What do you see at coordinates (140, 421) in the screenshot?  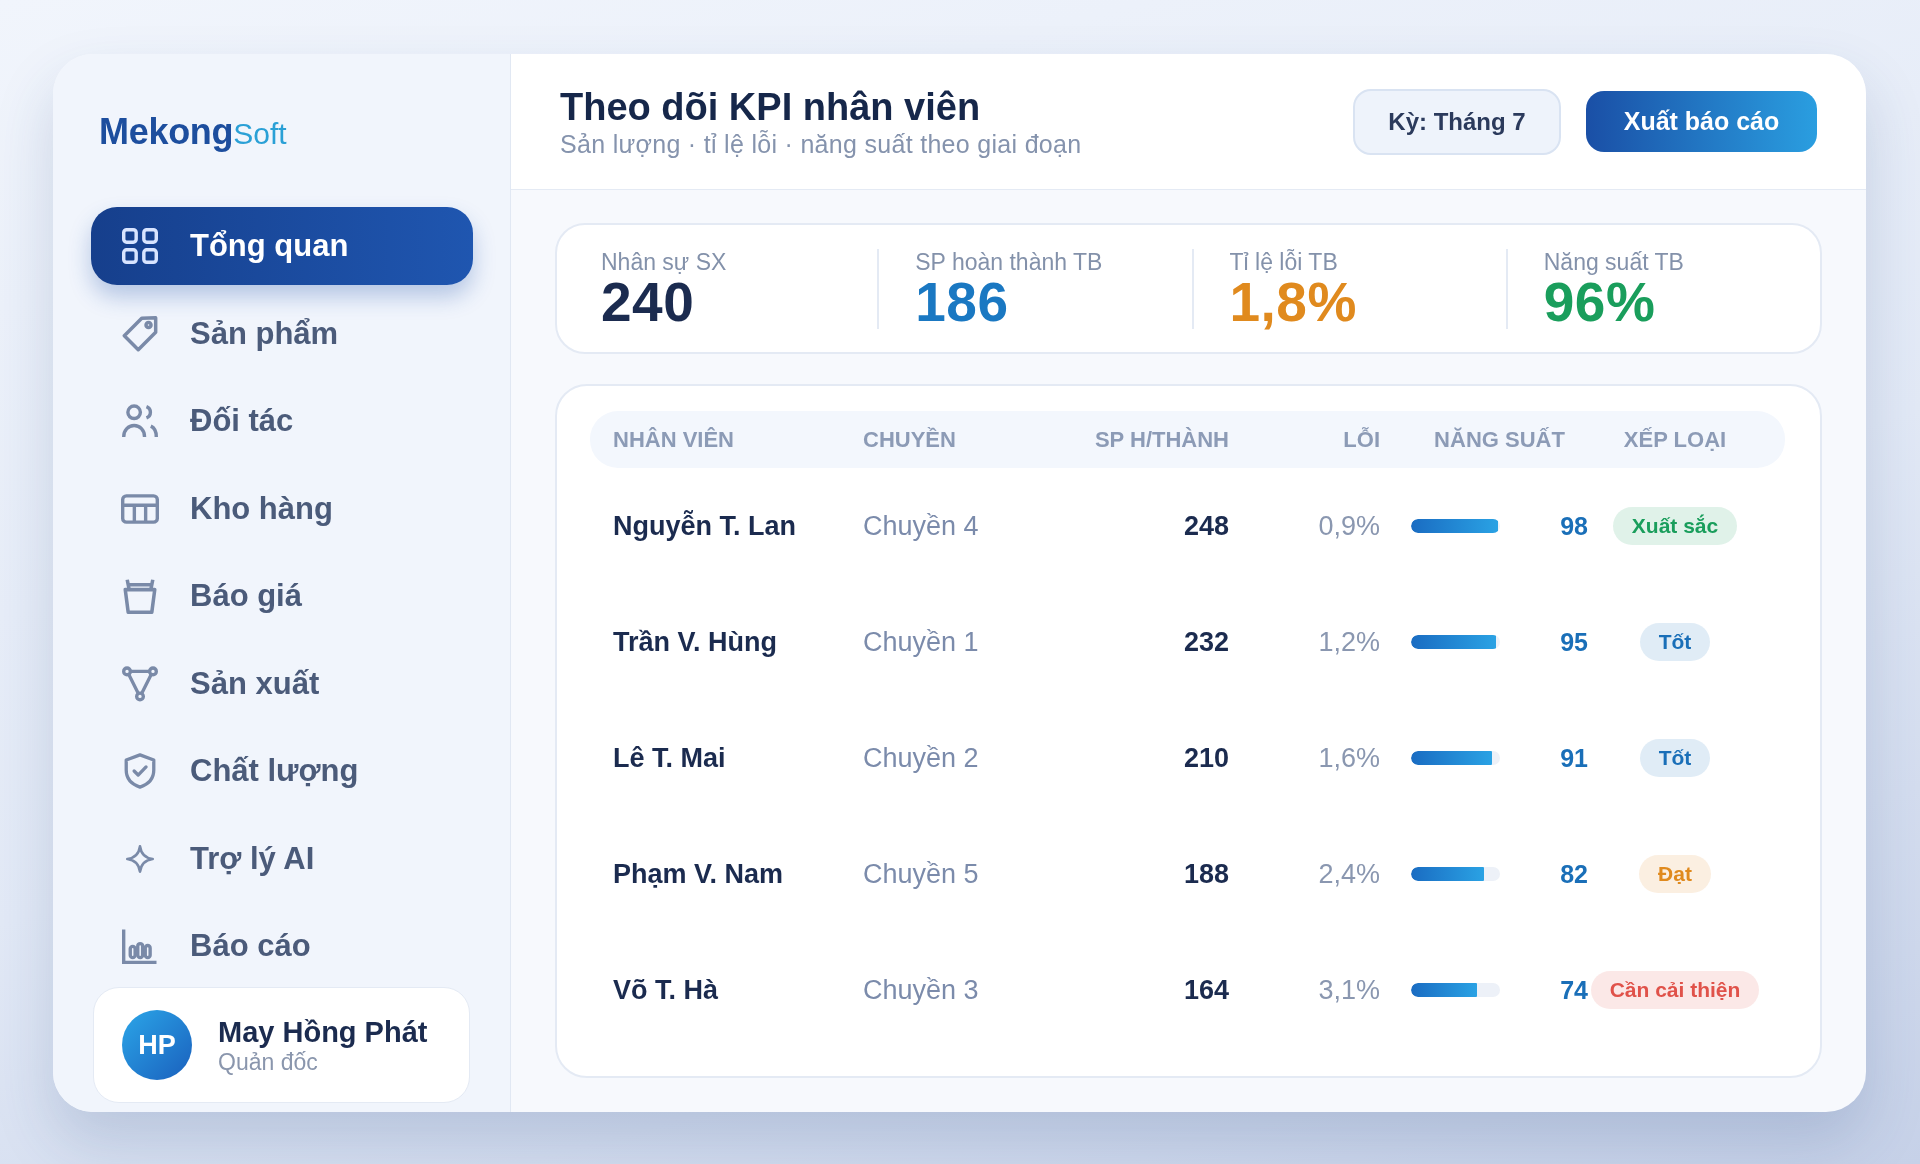 I see `people-icon` at bounding box center [140, 421].